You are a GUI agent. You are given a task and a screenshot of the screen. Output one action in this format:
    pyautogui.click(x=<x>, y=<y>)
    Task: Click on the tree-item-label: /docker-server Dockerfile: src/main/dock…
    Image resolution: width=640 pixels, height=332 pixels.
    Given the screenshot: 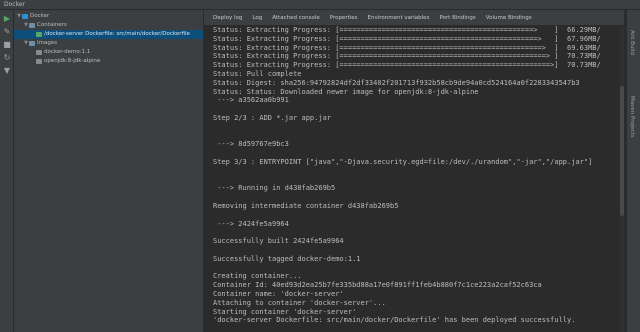 What is the action you would take?
    pyautogui.click(x=117, y=34)
    